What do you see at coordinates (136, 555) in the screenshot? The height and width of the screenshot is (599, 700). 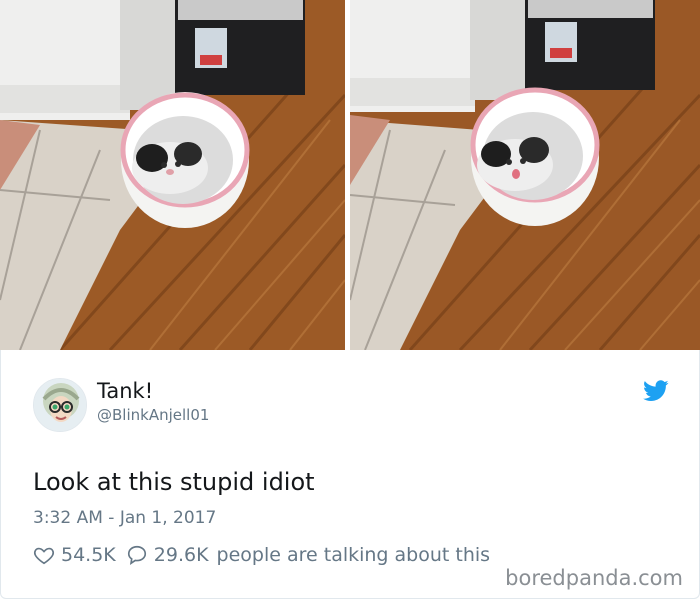 I see `speech-bubble-icon` at bounding box center [136, 555].